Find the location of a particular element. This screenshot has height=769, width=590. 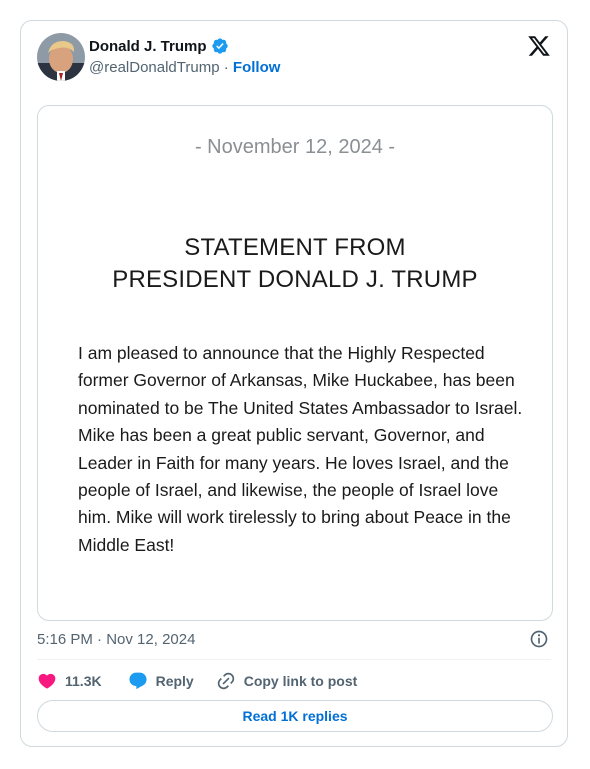

author-handle: @realDonaldTrump is located at coordinates (154, 67).